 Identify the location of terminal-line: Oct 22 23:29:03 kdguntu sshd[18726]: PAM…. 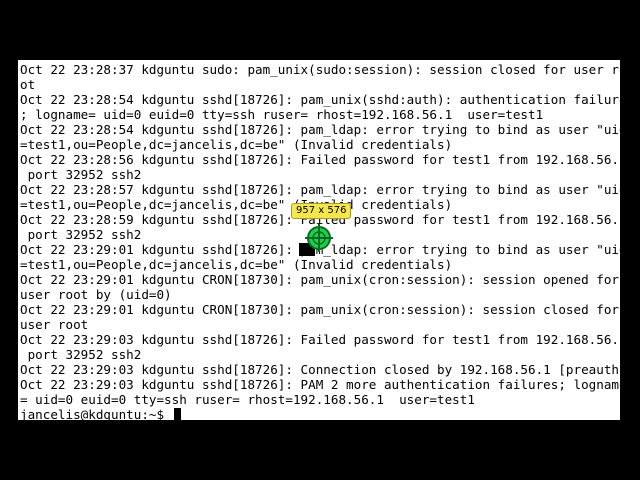
(320, 384).